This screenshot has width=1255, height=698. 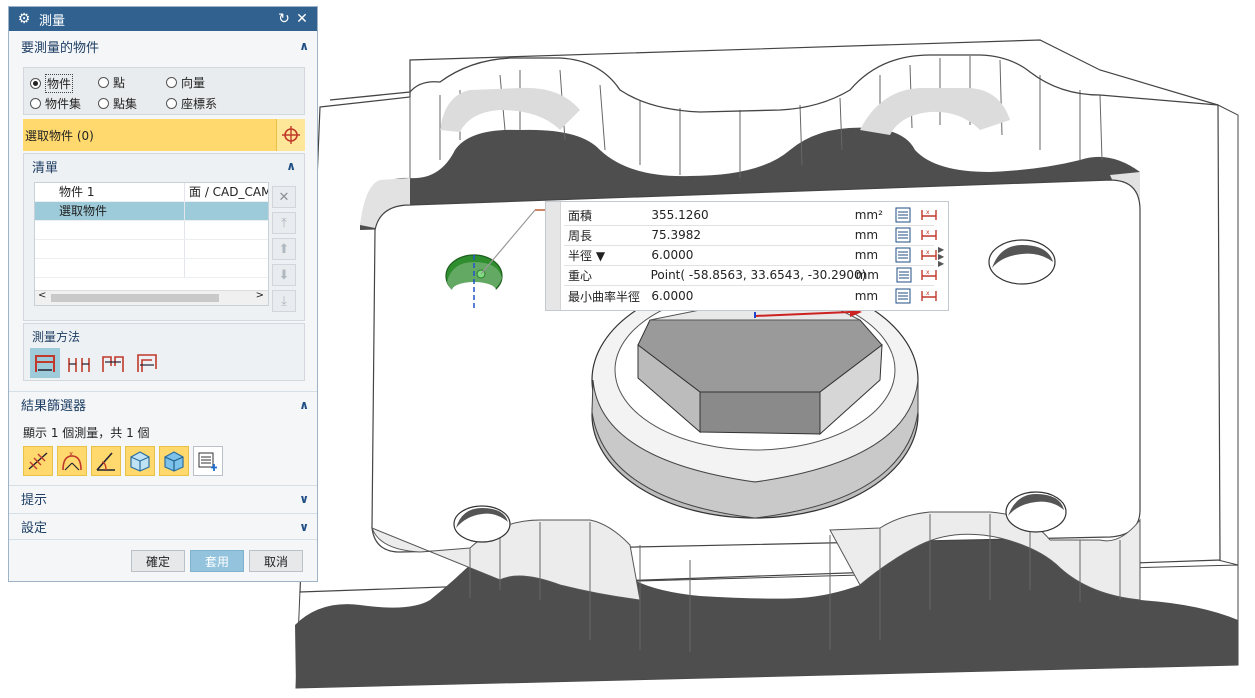 What do you see at coordinates (110, 211) in the screenshot?
I see `list-row-name: 選取物件` at bounding box center [110, 211].